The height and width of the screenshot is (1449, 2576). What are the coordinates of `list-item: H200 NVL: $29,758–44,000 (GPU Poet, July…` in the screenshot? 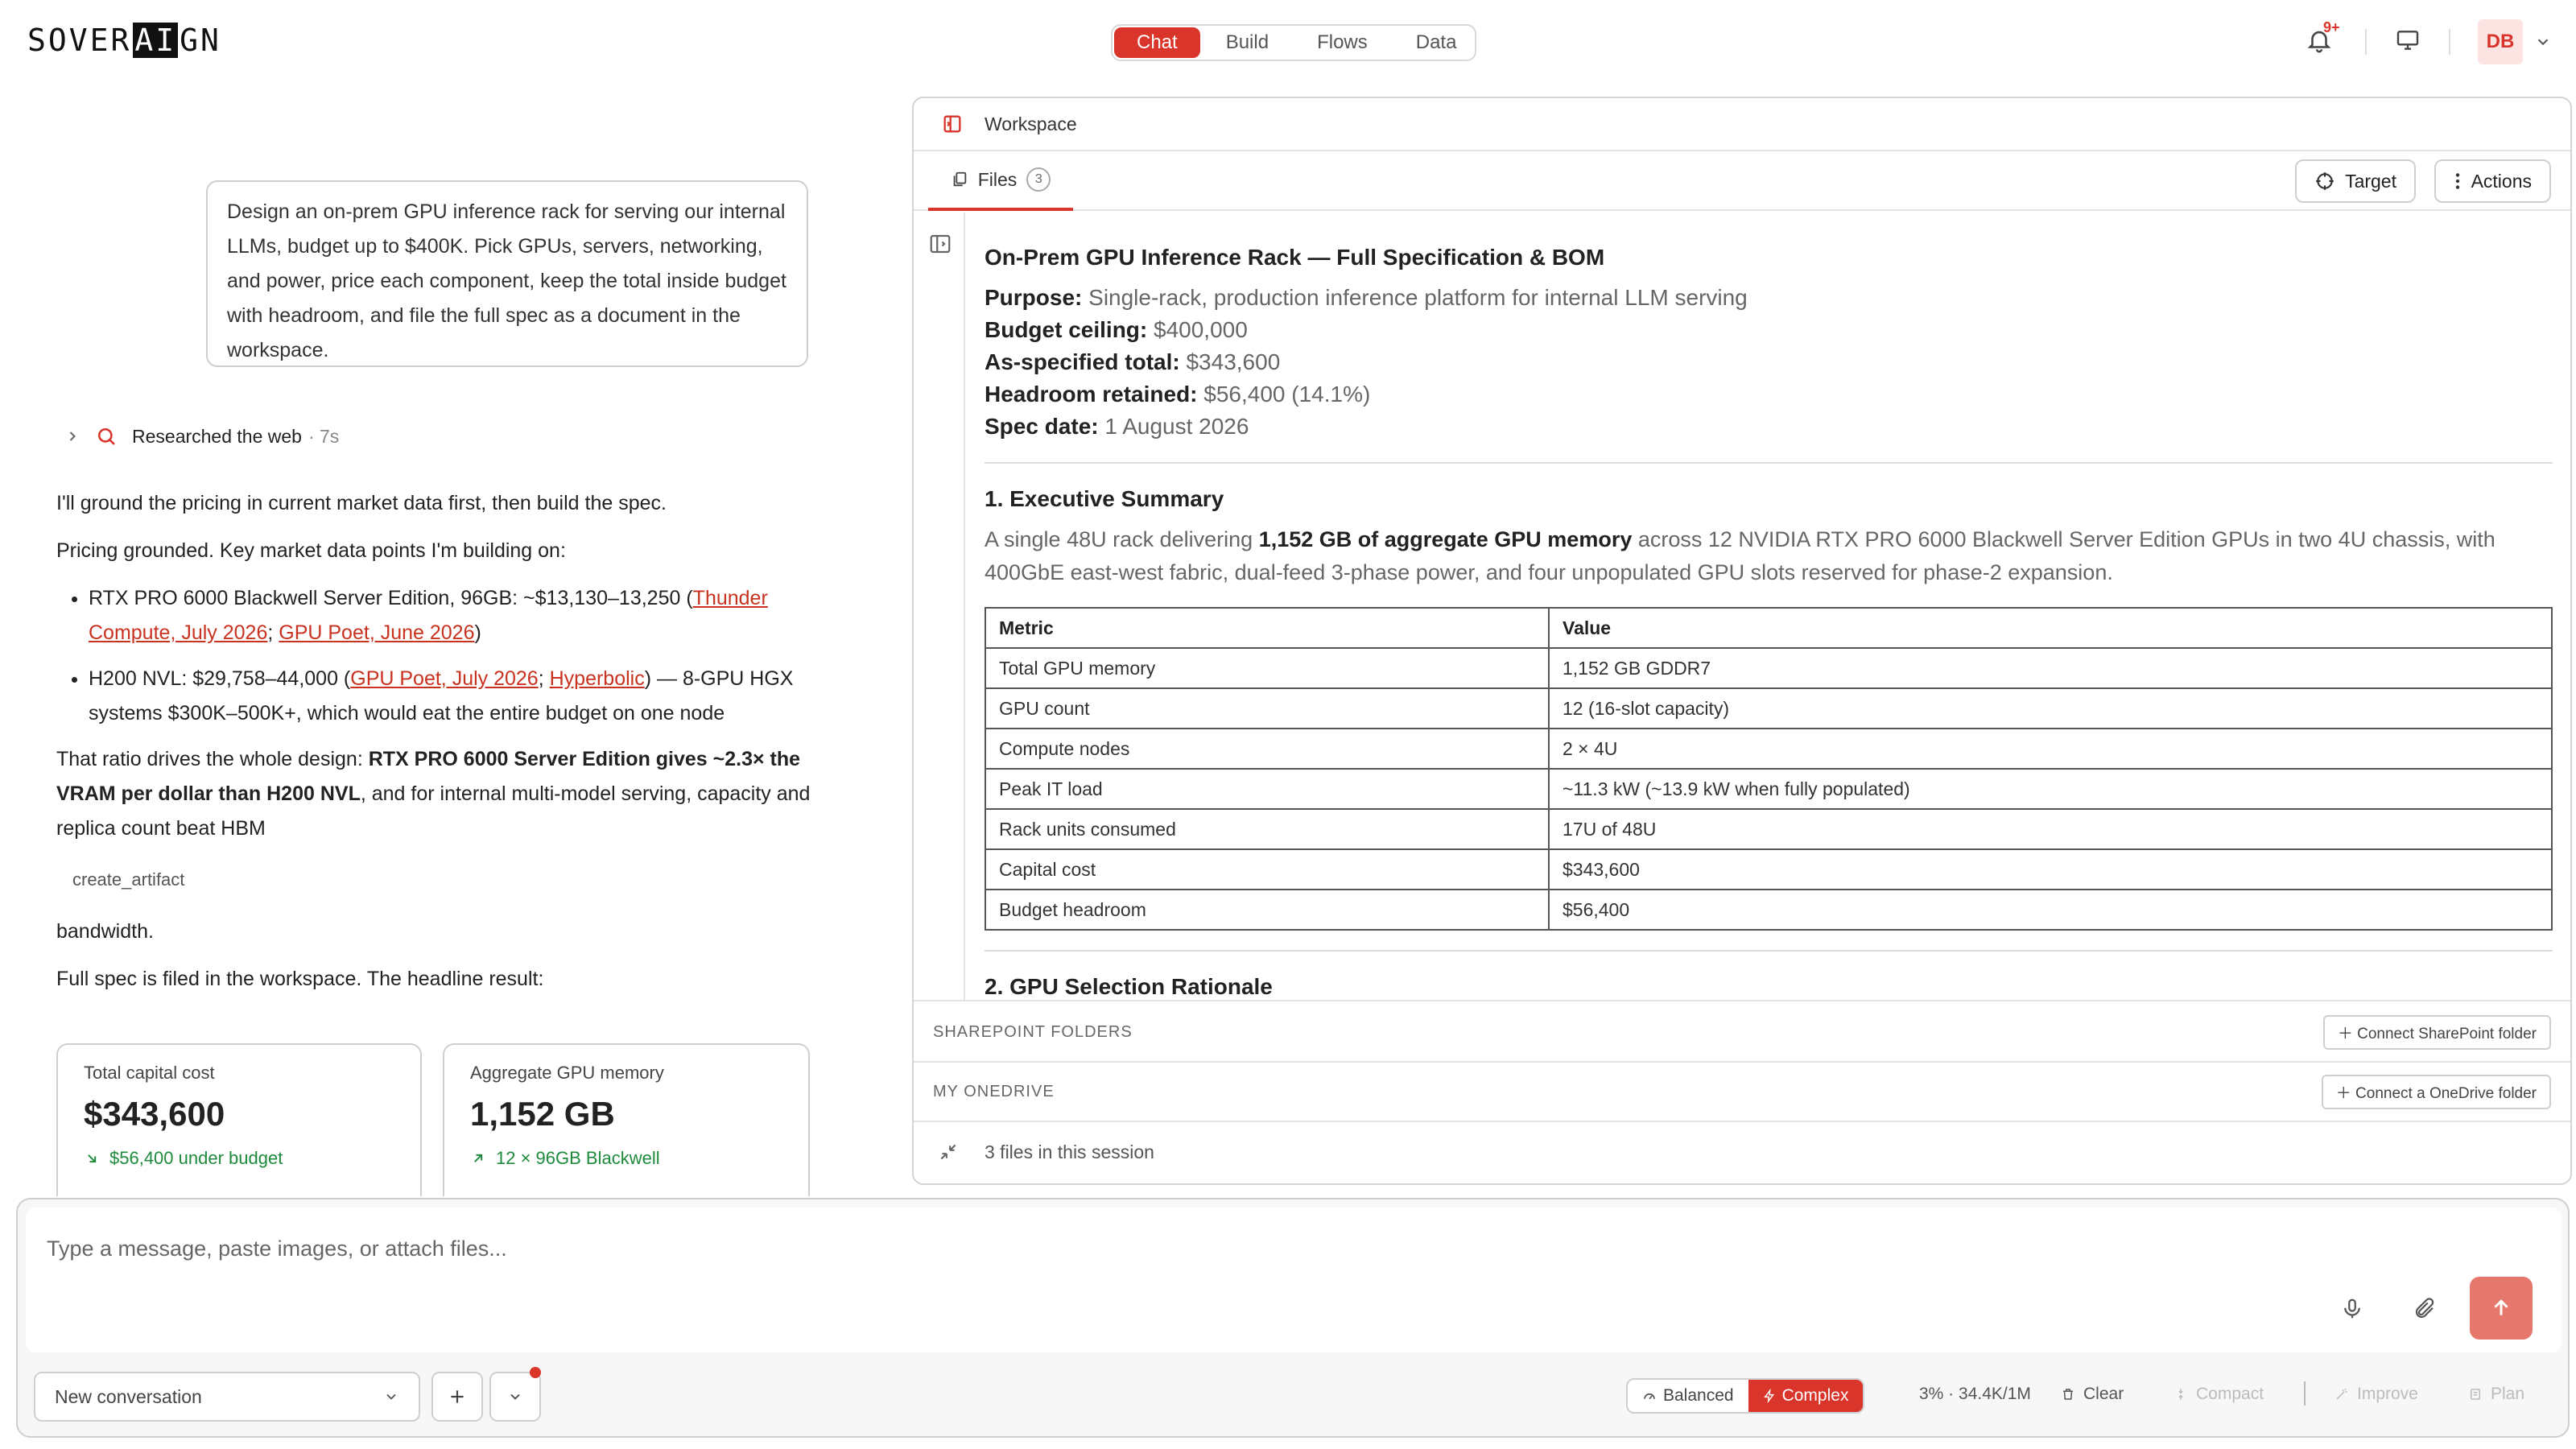 It's located at (451, 696).